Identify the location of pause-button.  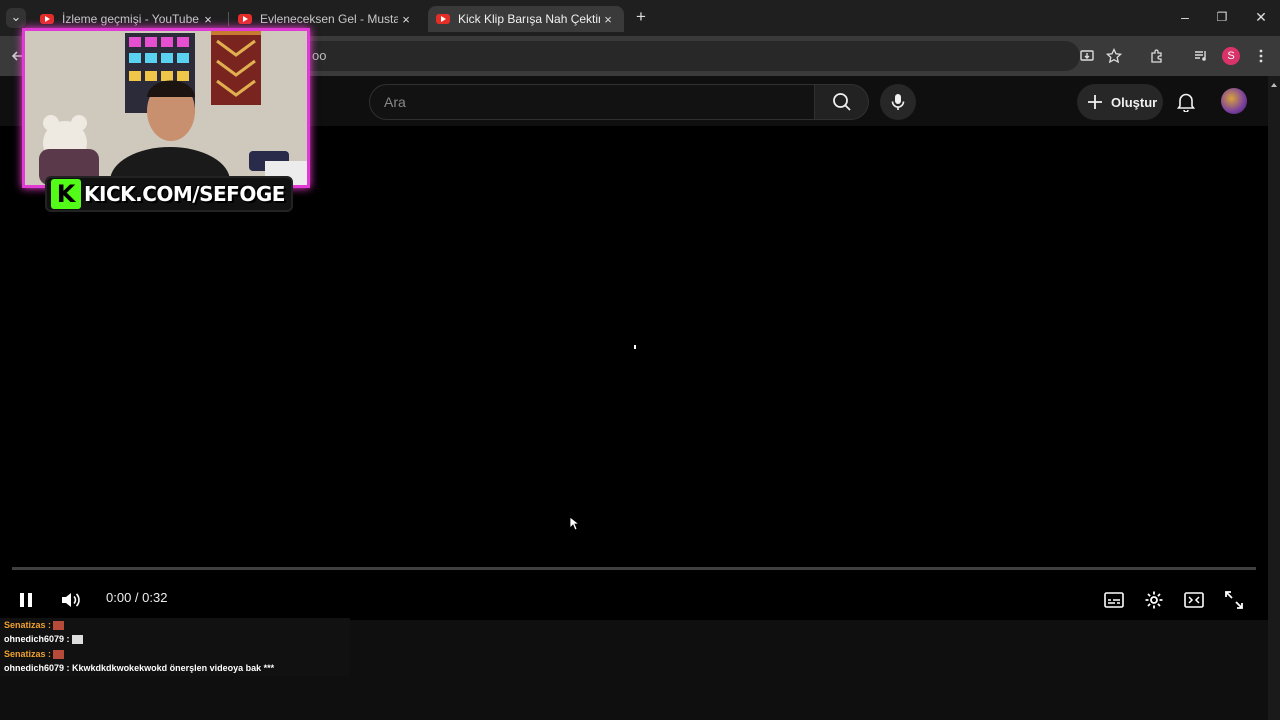
(26, 600).